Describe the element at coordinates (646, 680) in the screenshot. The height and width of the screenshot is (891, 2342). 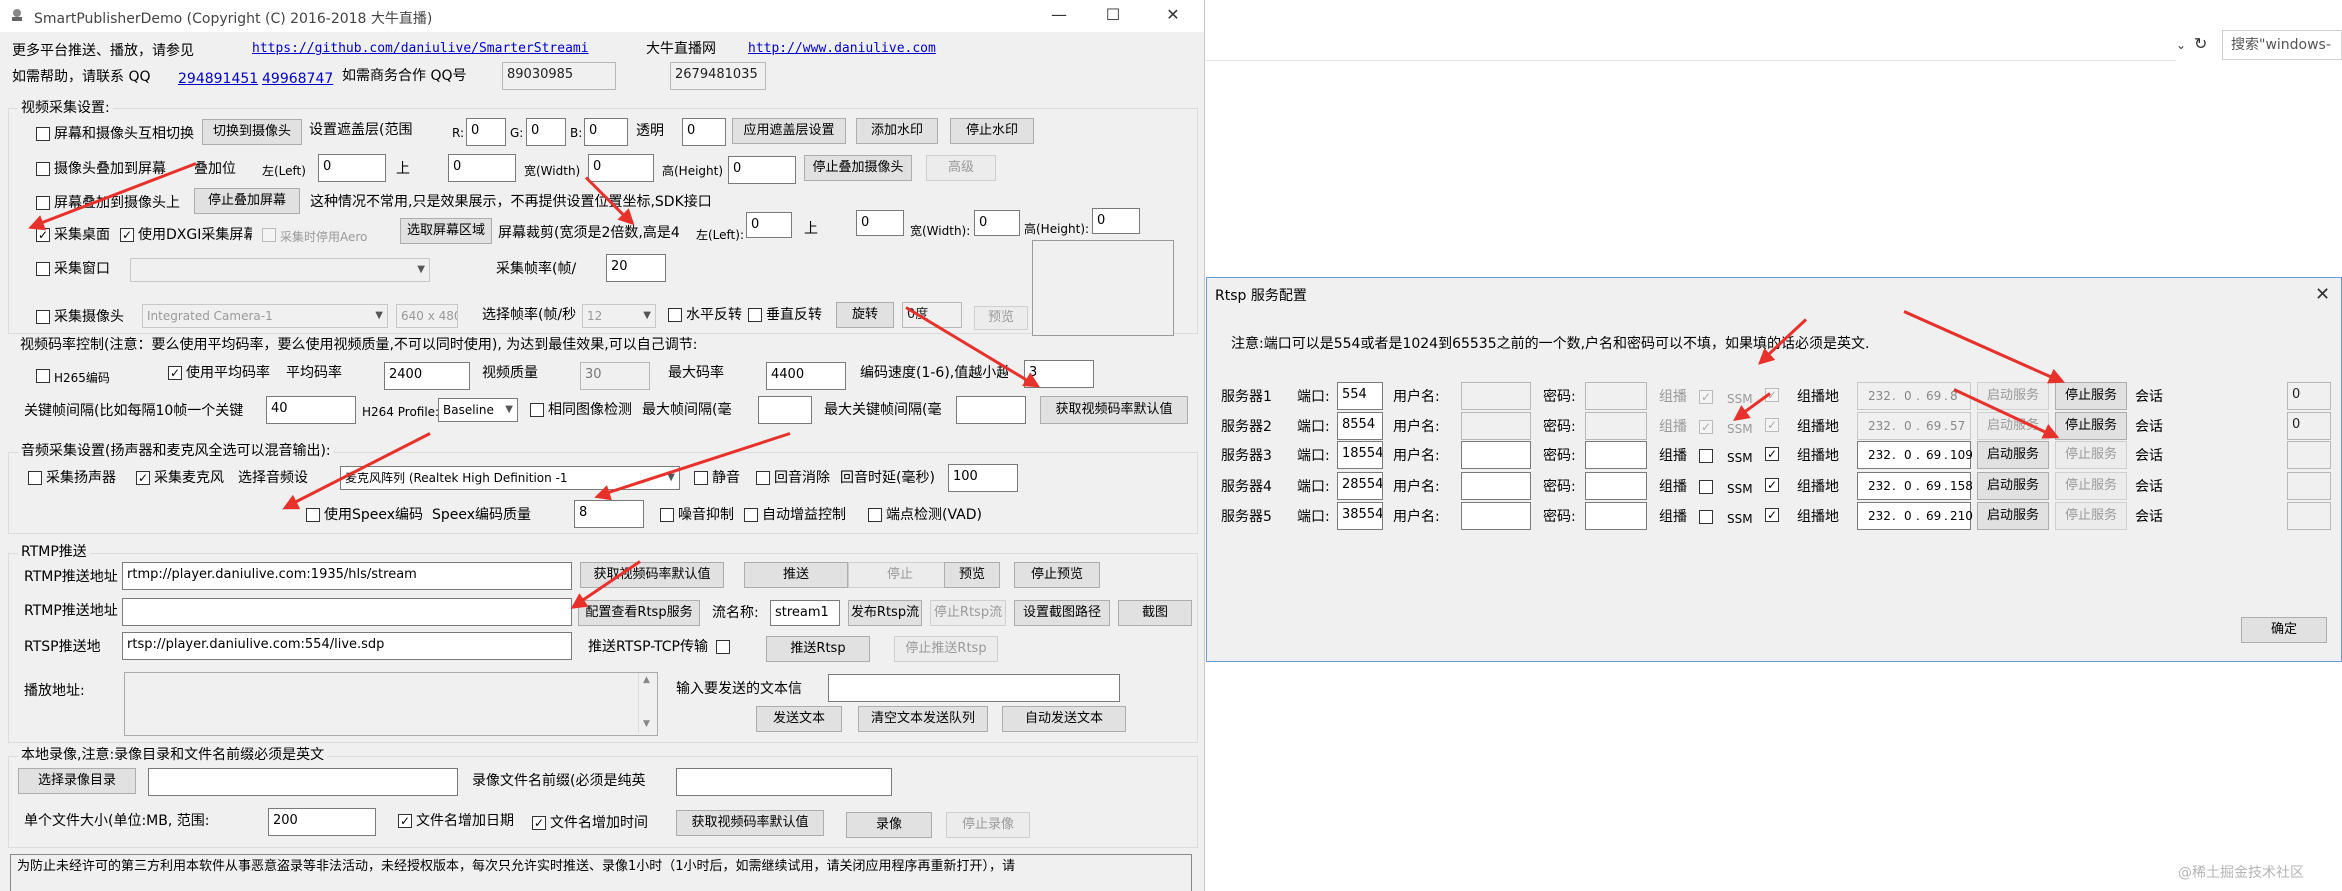
I see `scroll-up-icon: ▲` at that location.